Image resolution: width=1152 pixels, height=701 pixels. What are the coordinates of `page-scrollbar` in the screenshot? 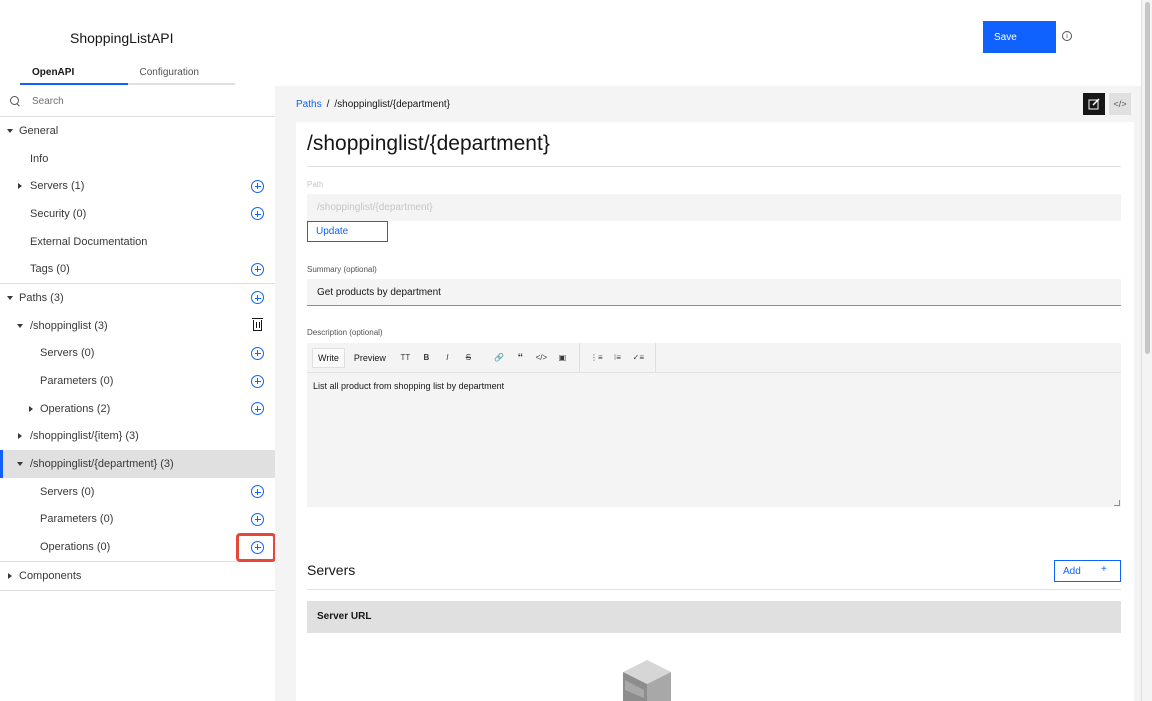 It's located at (1146, 350).